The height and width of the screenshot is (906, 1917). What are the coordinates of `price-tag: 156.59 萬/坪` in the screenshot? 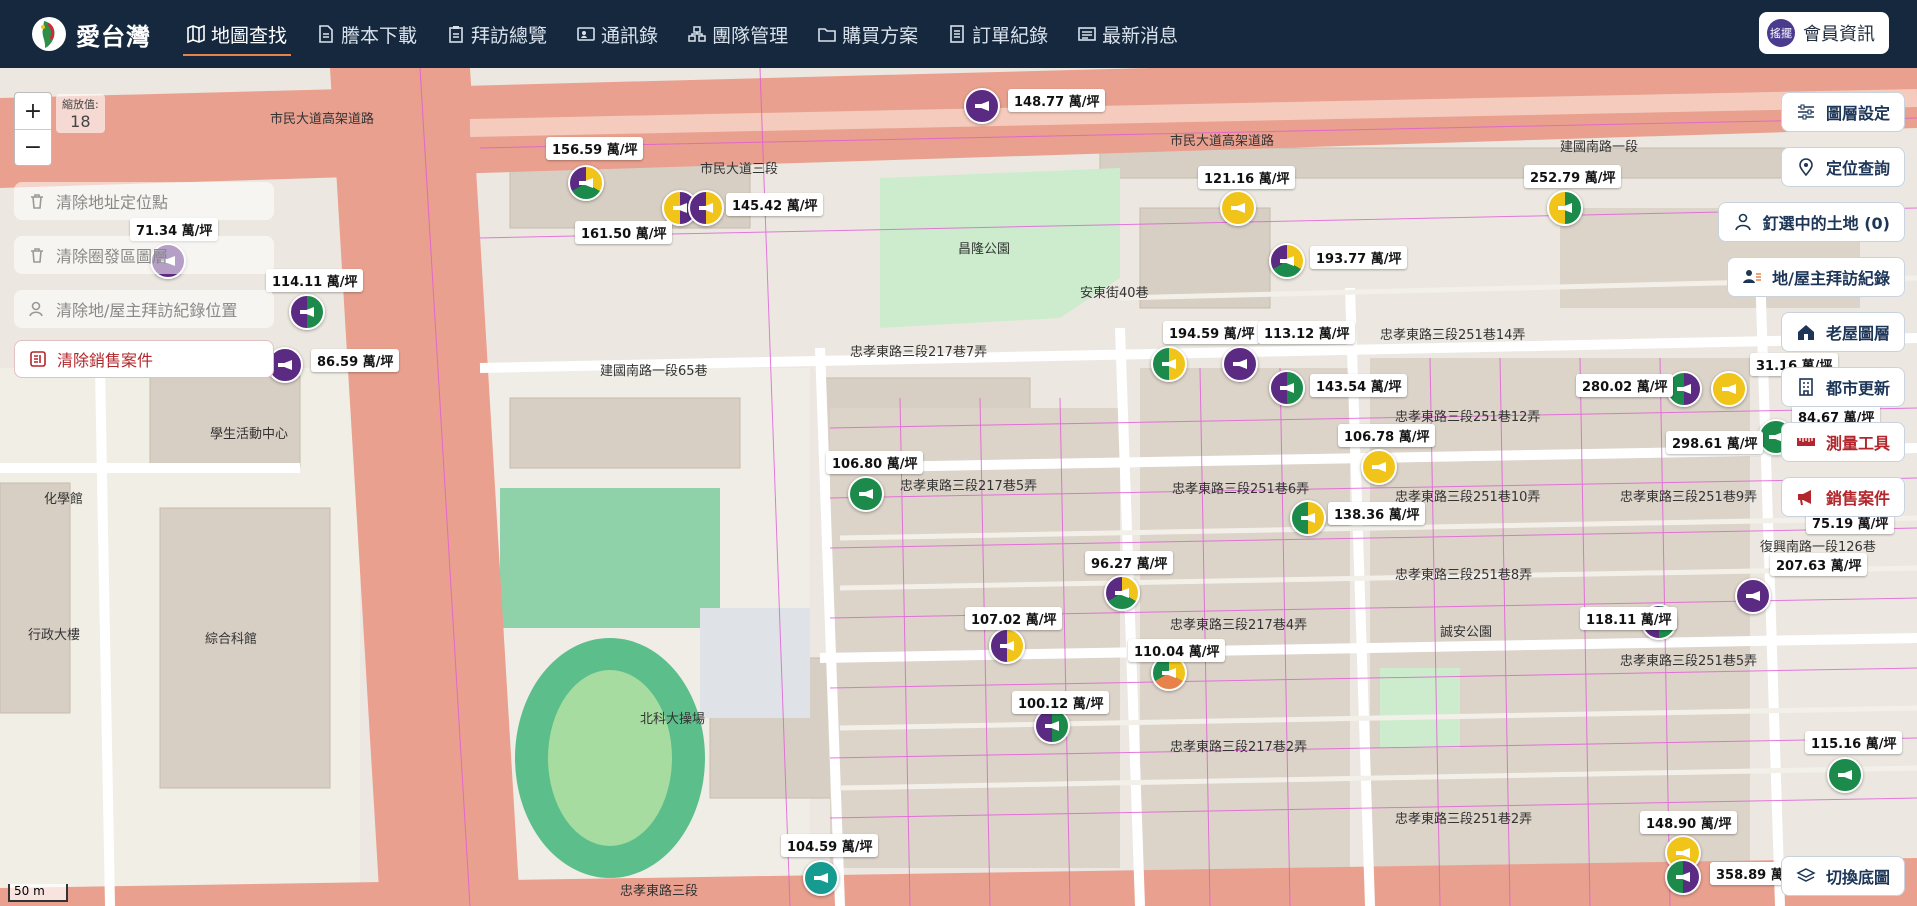 It's located at (595, 148).